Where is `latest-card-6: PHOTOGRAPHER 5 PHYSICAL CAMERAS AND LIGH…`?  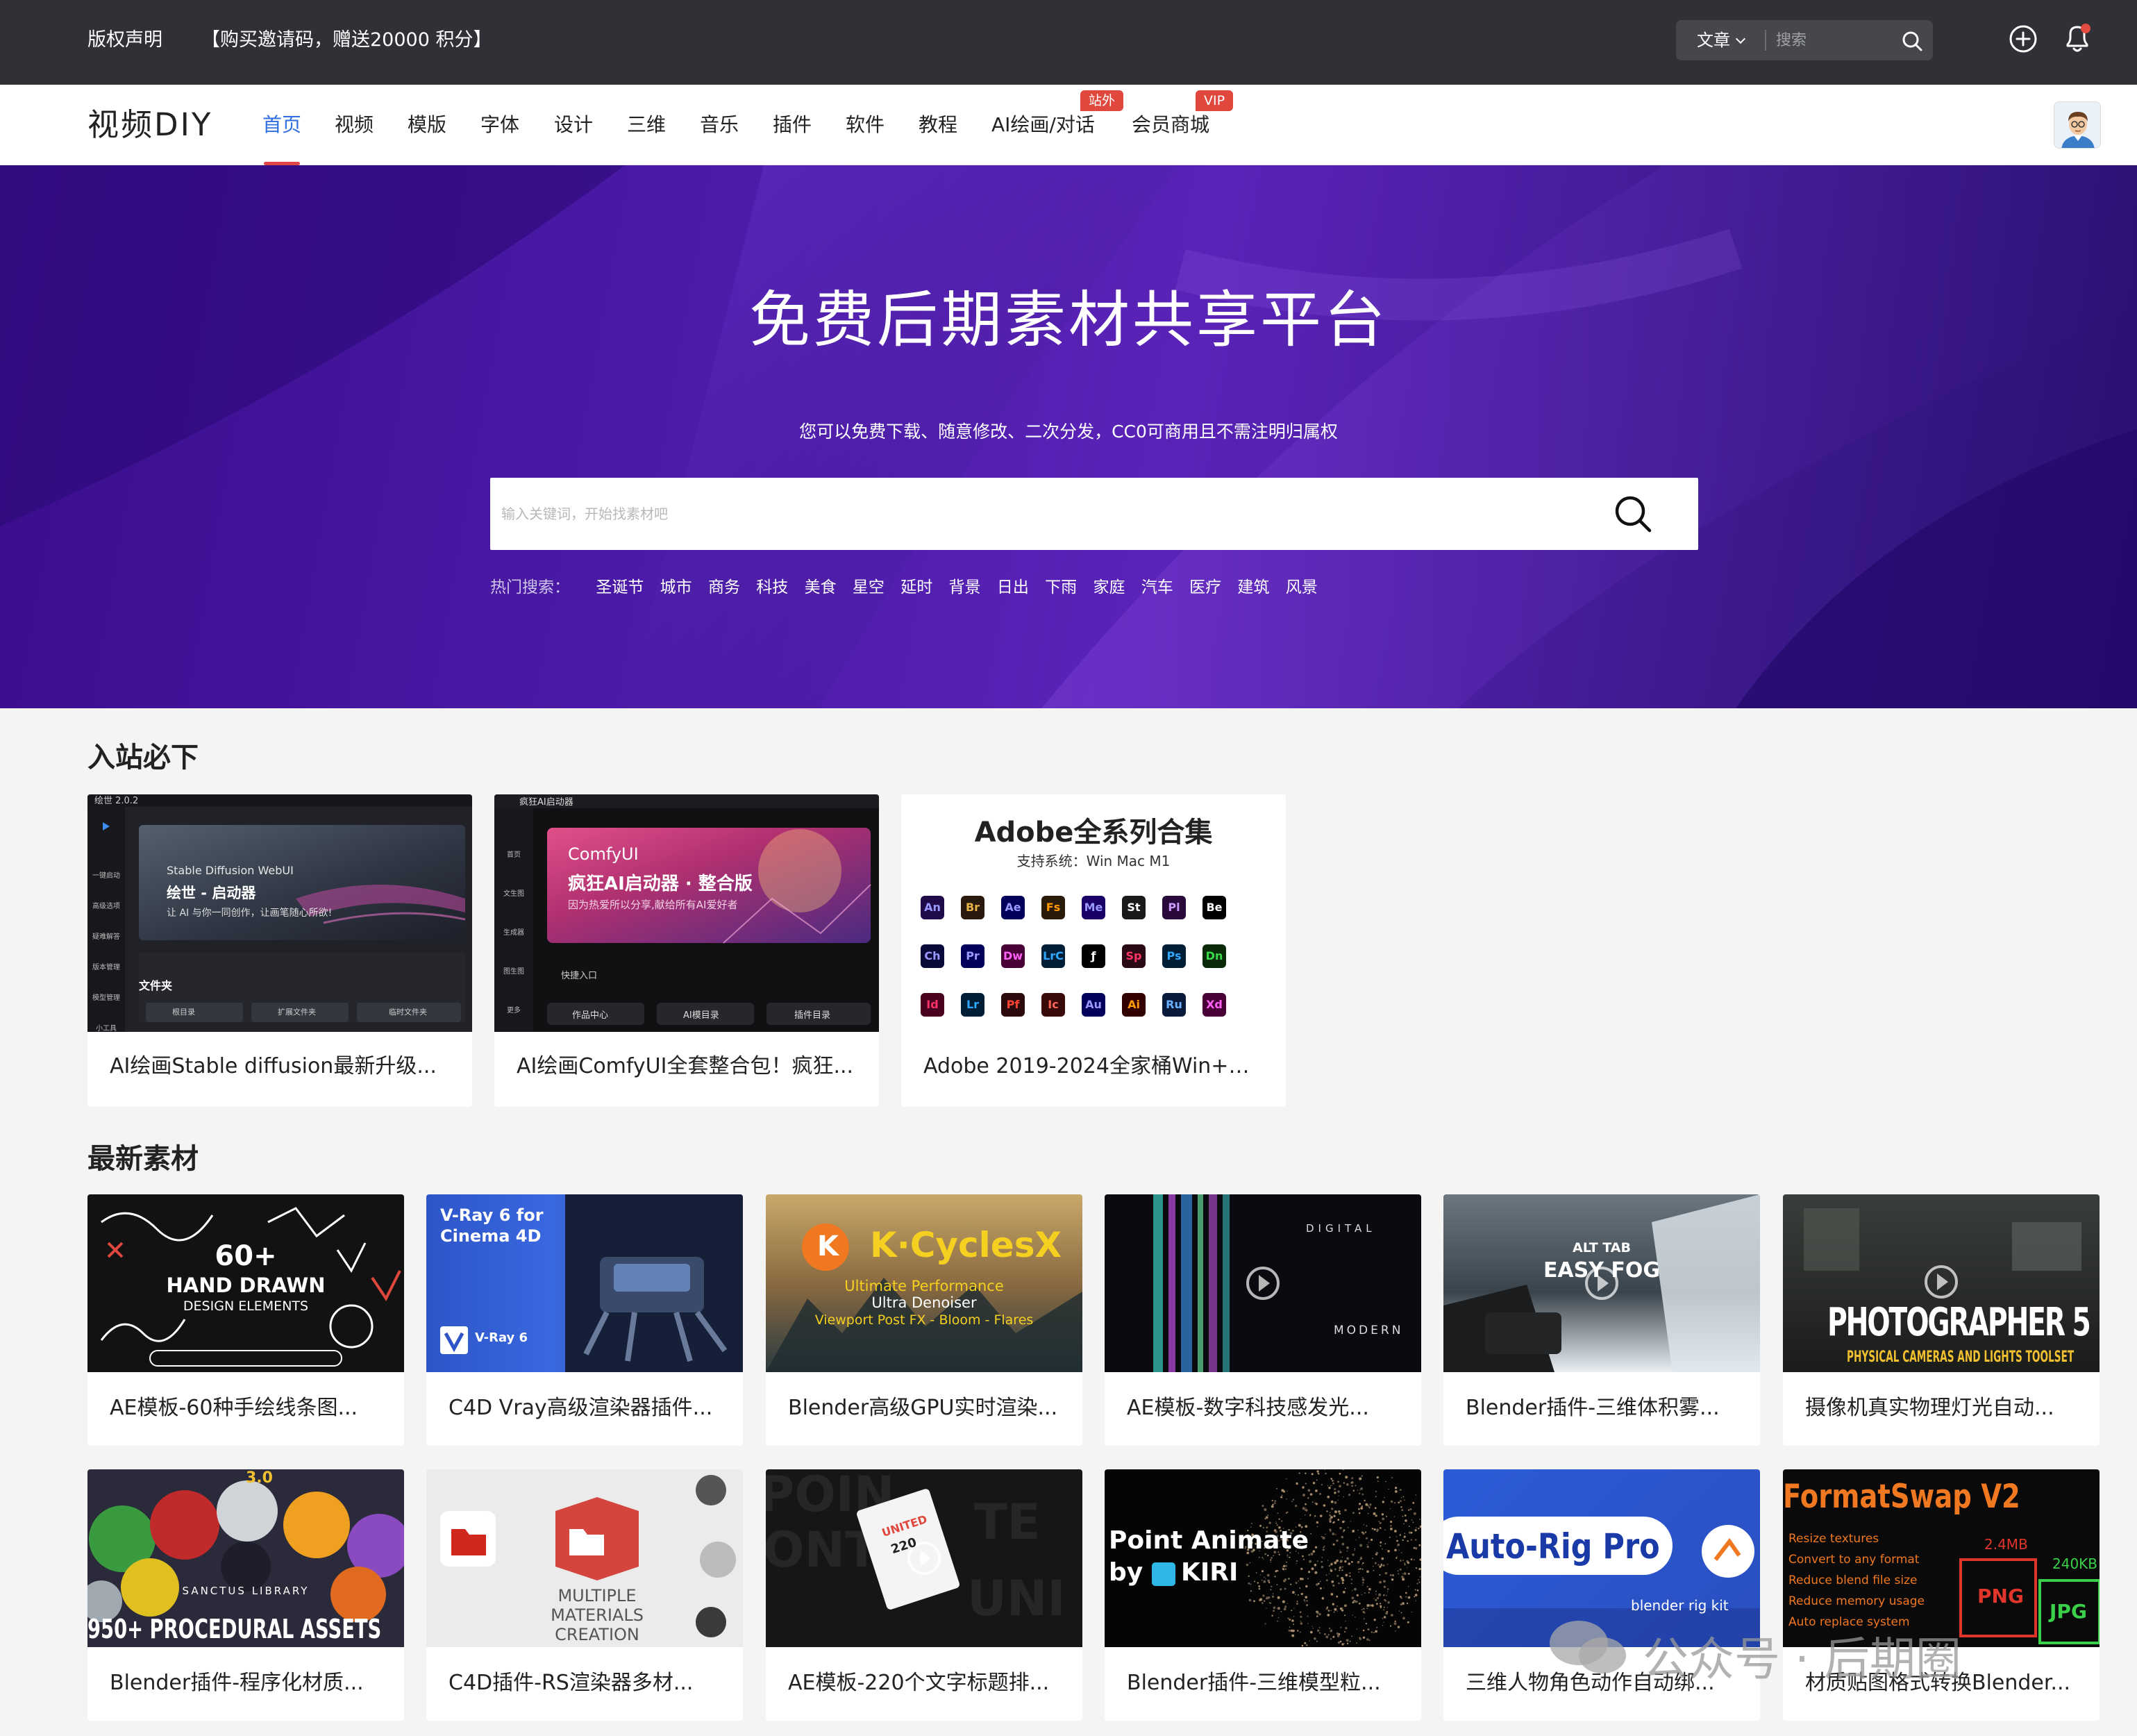 latest-card-6: PHOTOGRAPHER 5 PHYSICAL CAMERAS AND LIGH… is located at coordinates (1942, 1320).